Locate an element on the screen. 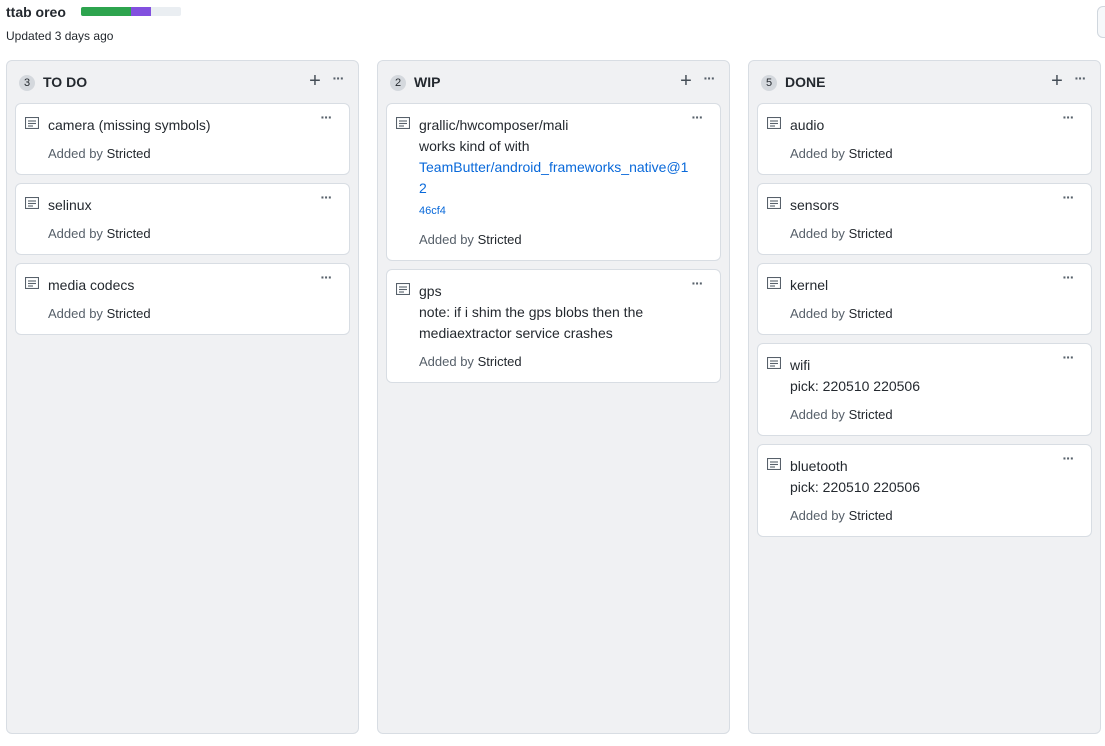 This screenshot has height=746, width=1105. card: sensors Added by Stricted ··· is located at coordinates (924, 219).